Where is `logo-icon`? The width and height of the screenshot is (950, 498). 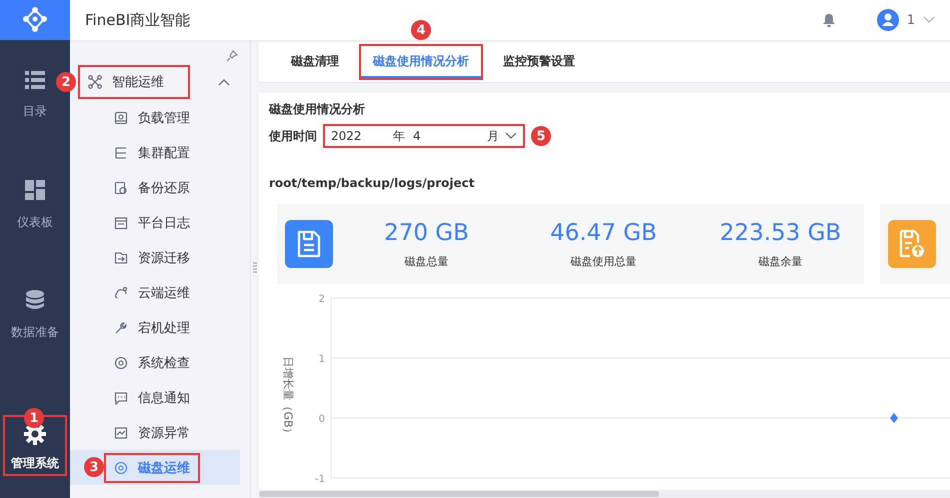 logo-icon is located at coordinates (35, 20).